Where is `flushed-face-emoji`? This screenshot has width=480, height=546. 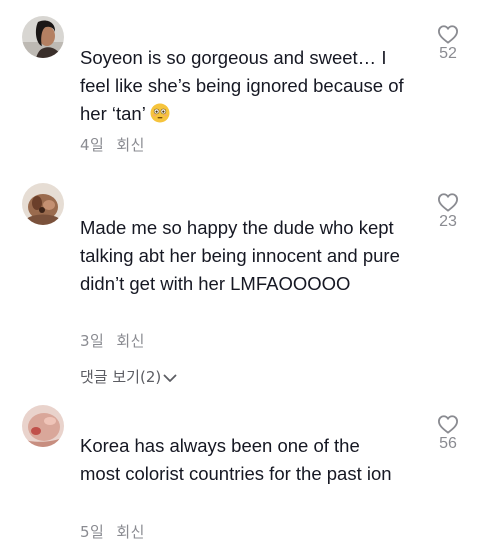 flushed-face-emoji is located at coordinates (160, 113).